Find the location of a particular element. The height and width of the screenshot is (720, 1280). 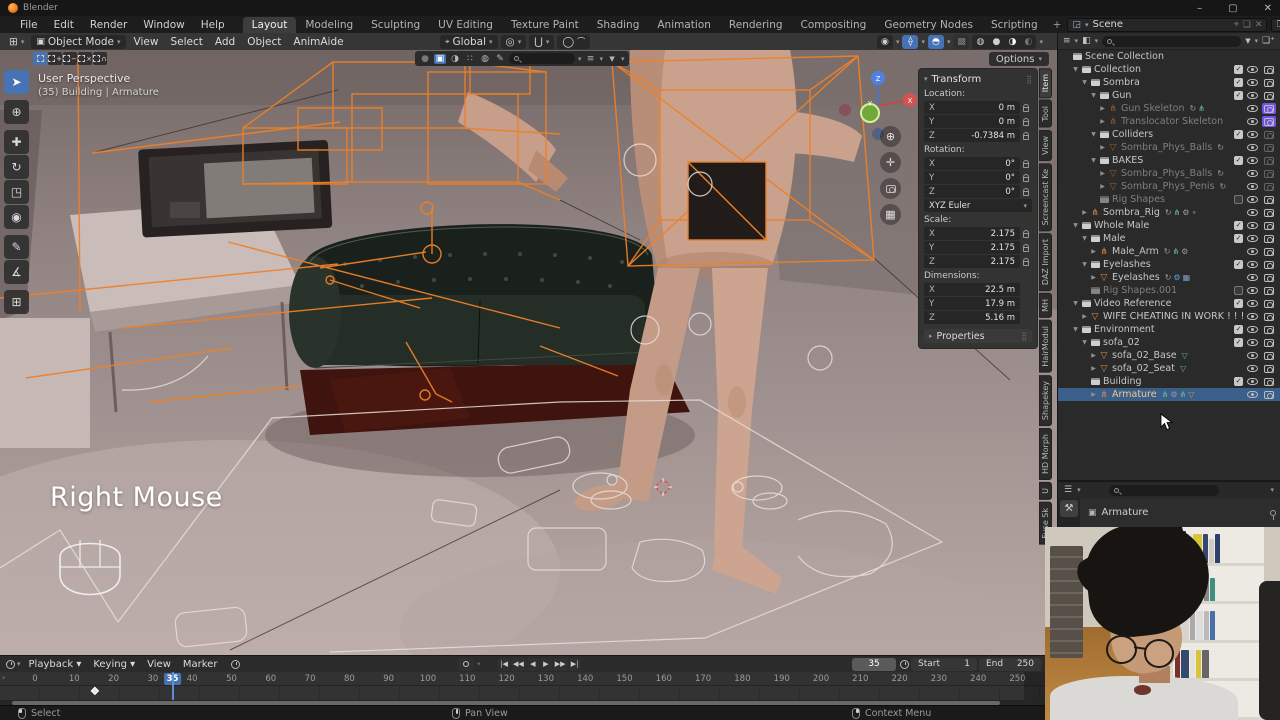

shading-rendered-icon: ◐ is located at coordinates (1028, 42).